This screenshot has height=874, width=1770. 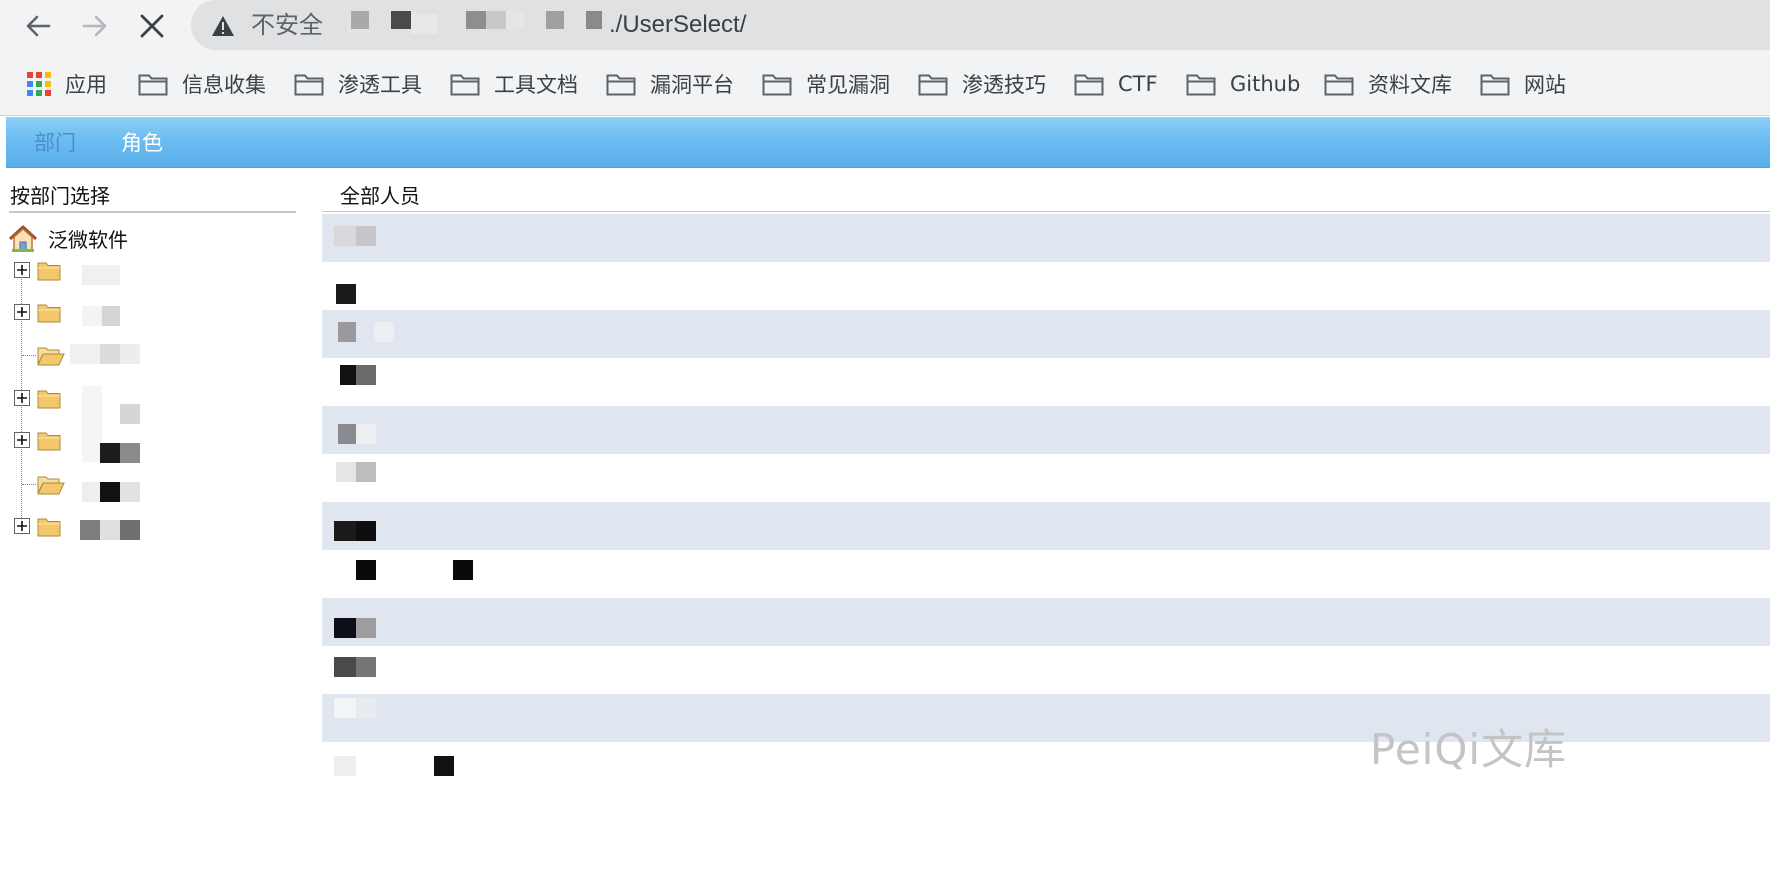 What do you see at coordinates (848, 85) in the screenshot?
I see `bookmark-label: 常见漏洞` at bounding box center [848, 85].